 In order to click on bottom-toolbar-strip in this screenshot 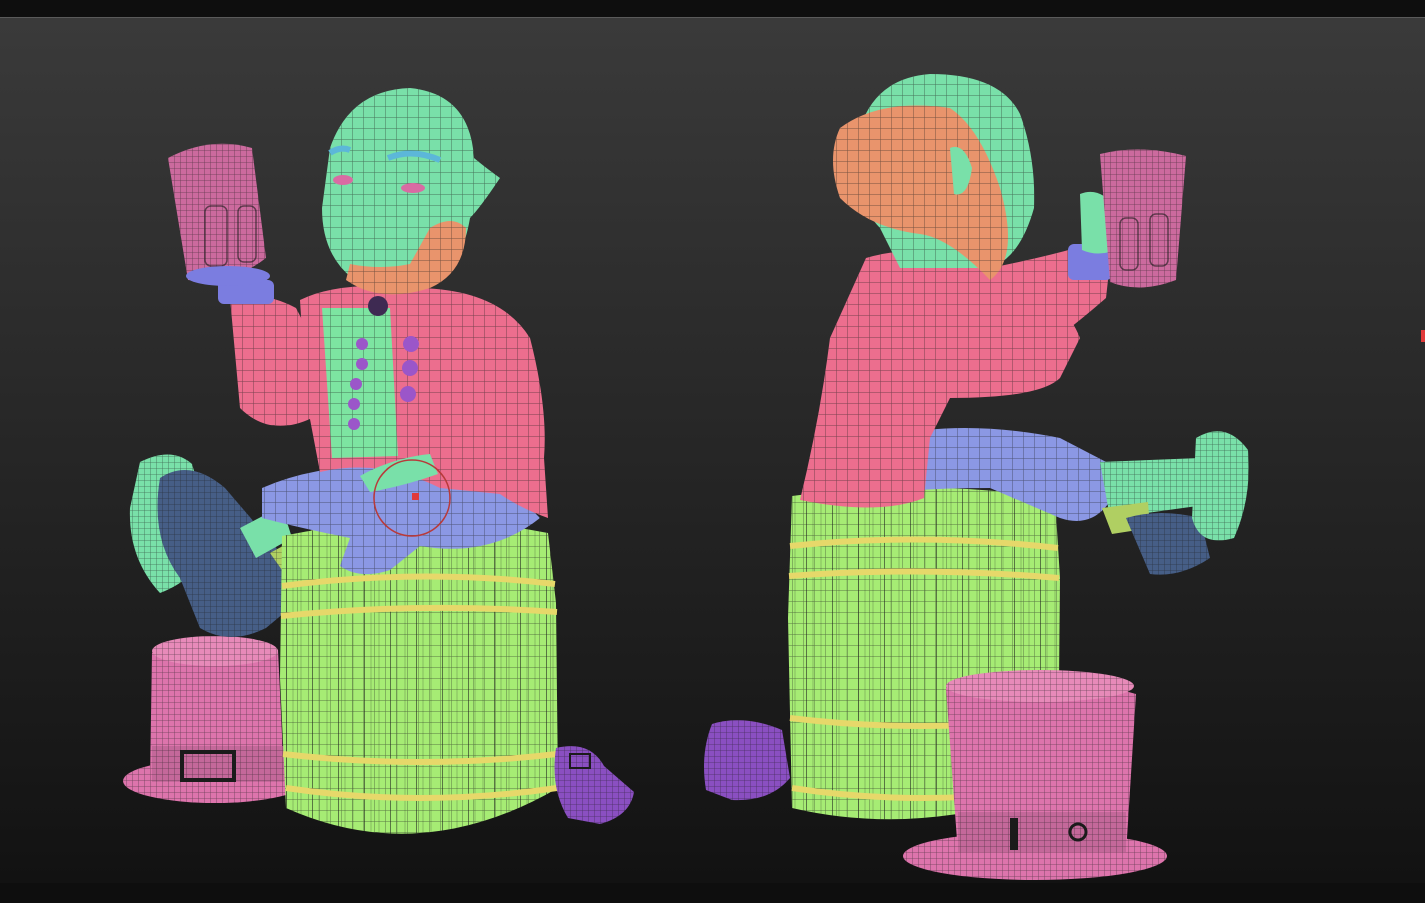, I will do `click(712, 893)`.